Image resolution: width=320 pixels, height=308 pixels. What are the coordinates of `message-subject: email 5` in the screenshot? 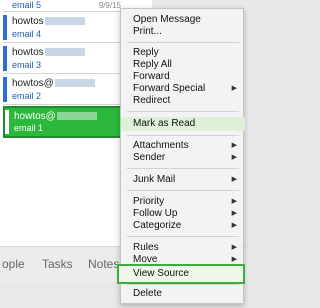 It's located at (27, 5).